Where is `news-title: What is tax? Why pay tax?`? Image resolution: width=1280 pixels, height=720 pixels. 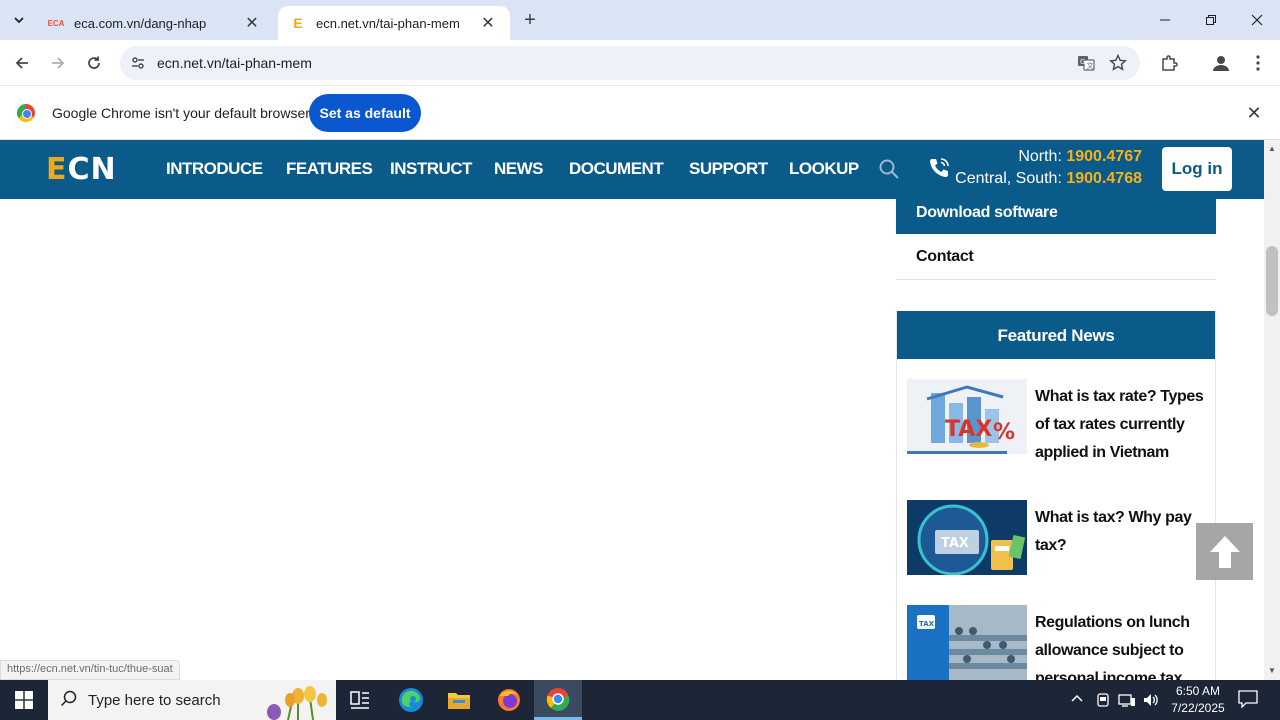
news-title: What is tax? Why pay tax? is located at coordinates (1121, 532).